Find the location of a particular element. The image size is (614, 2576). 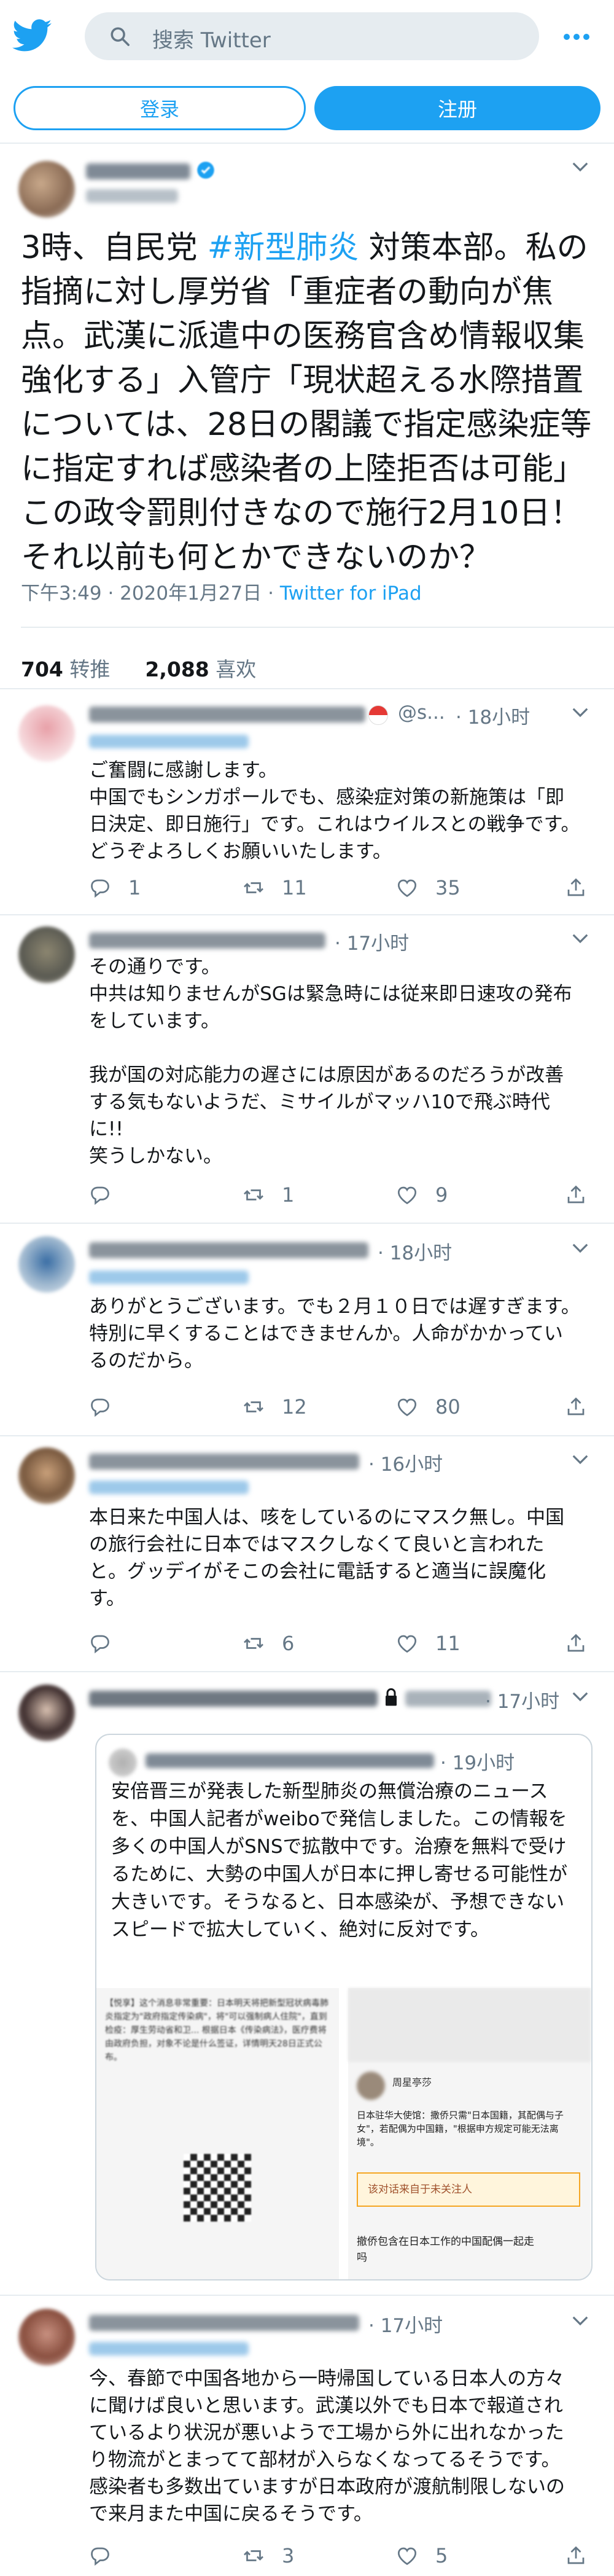

retweet-button: 11 is located at coordinates (275, 887).